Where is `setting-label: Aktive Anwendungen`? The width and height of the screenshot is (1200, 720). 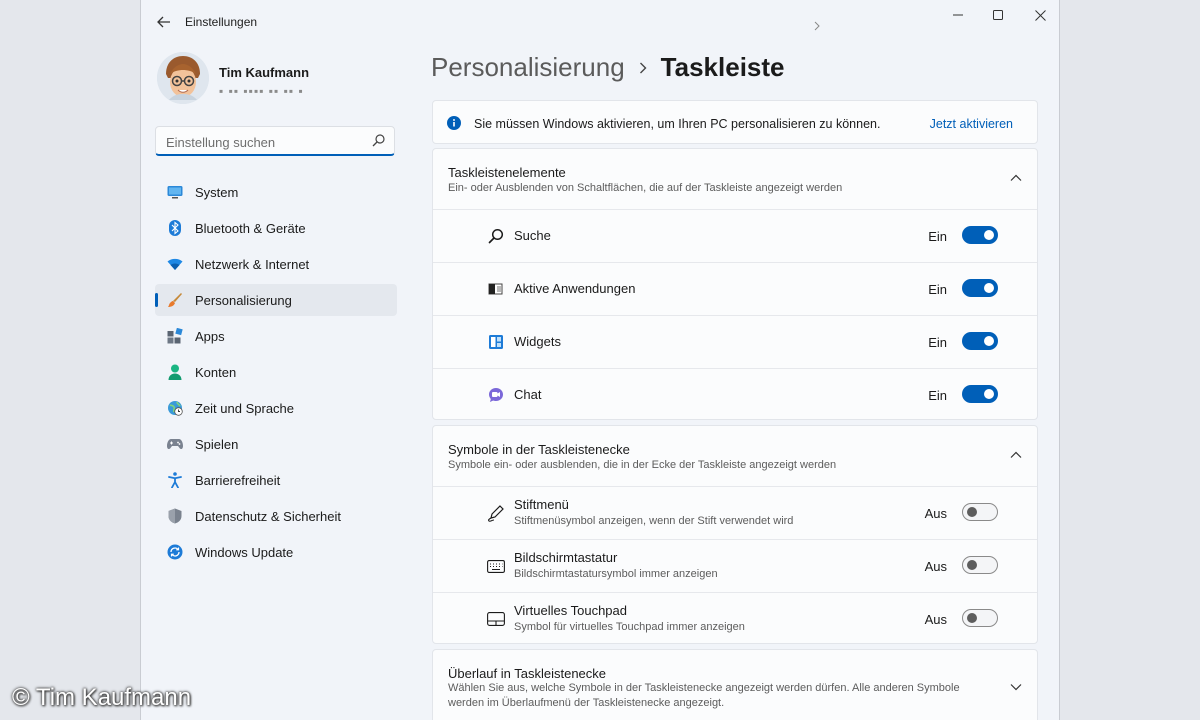
setting-label: Aktive Anwendungen is located at coordinates (575, 288).